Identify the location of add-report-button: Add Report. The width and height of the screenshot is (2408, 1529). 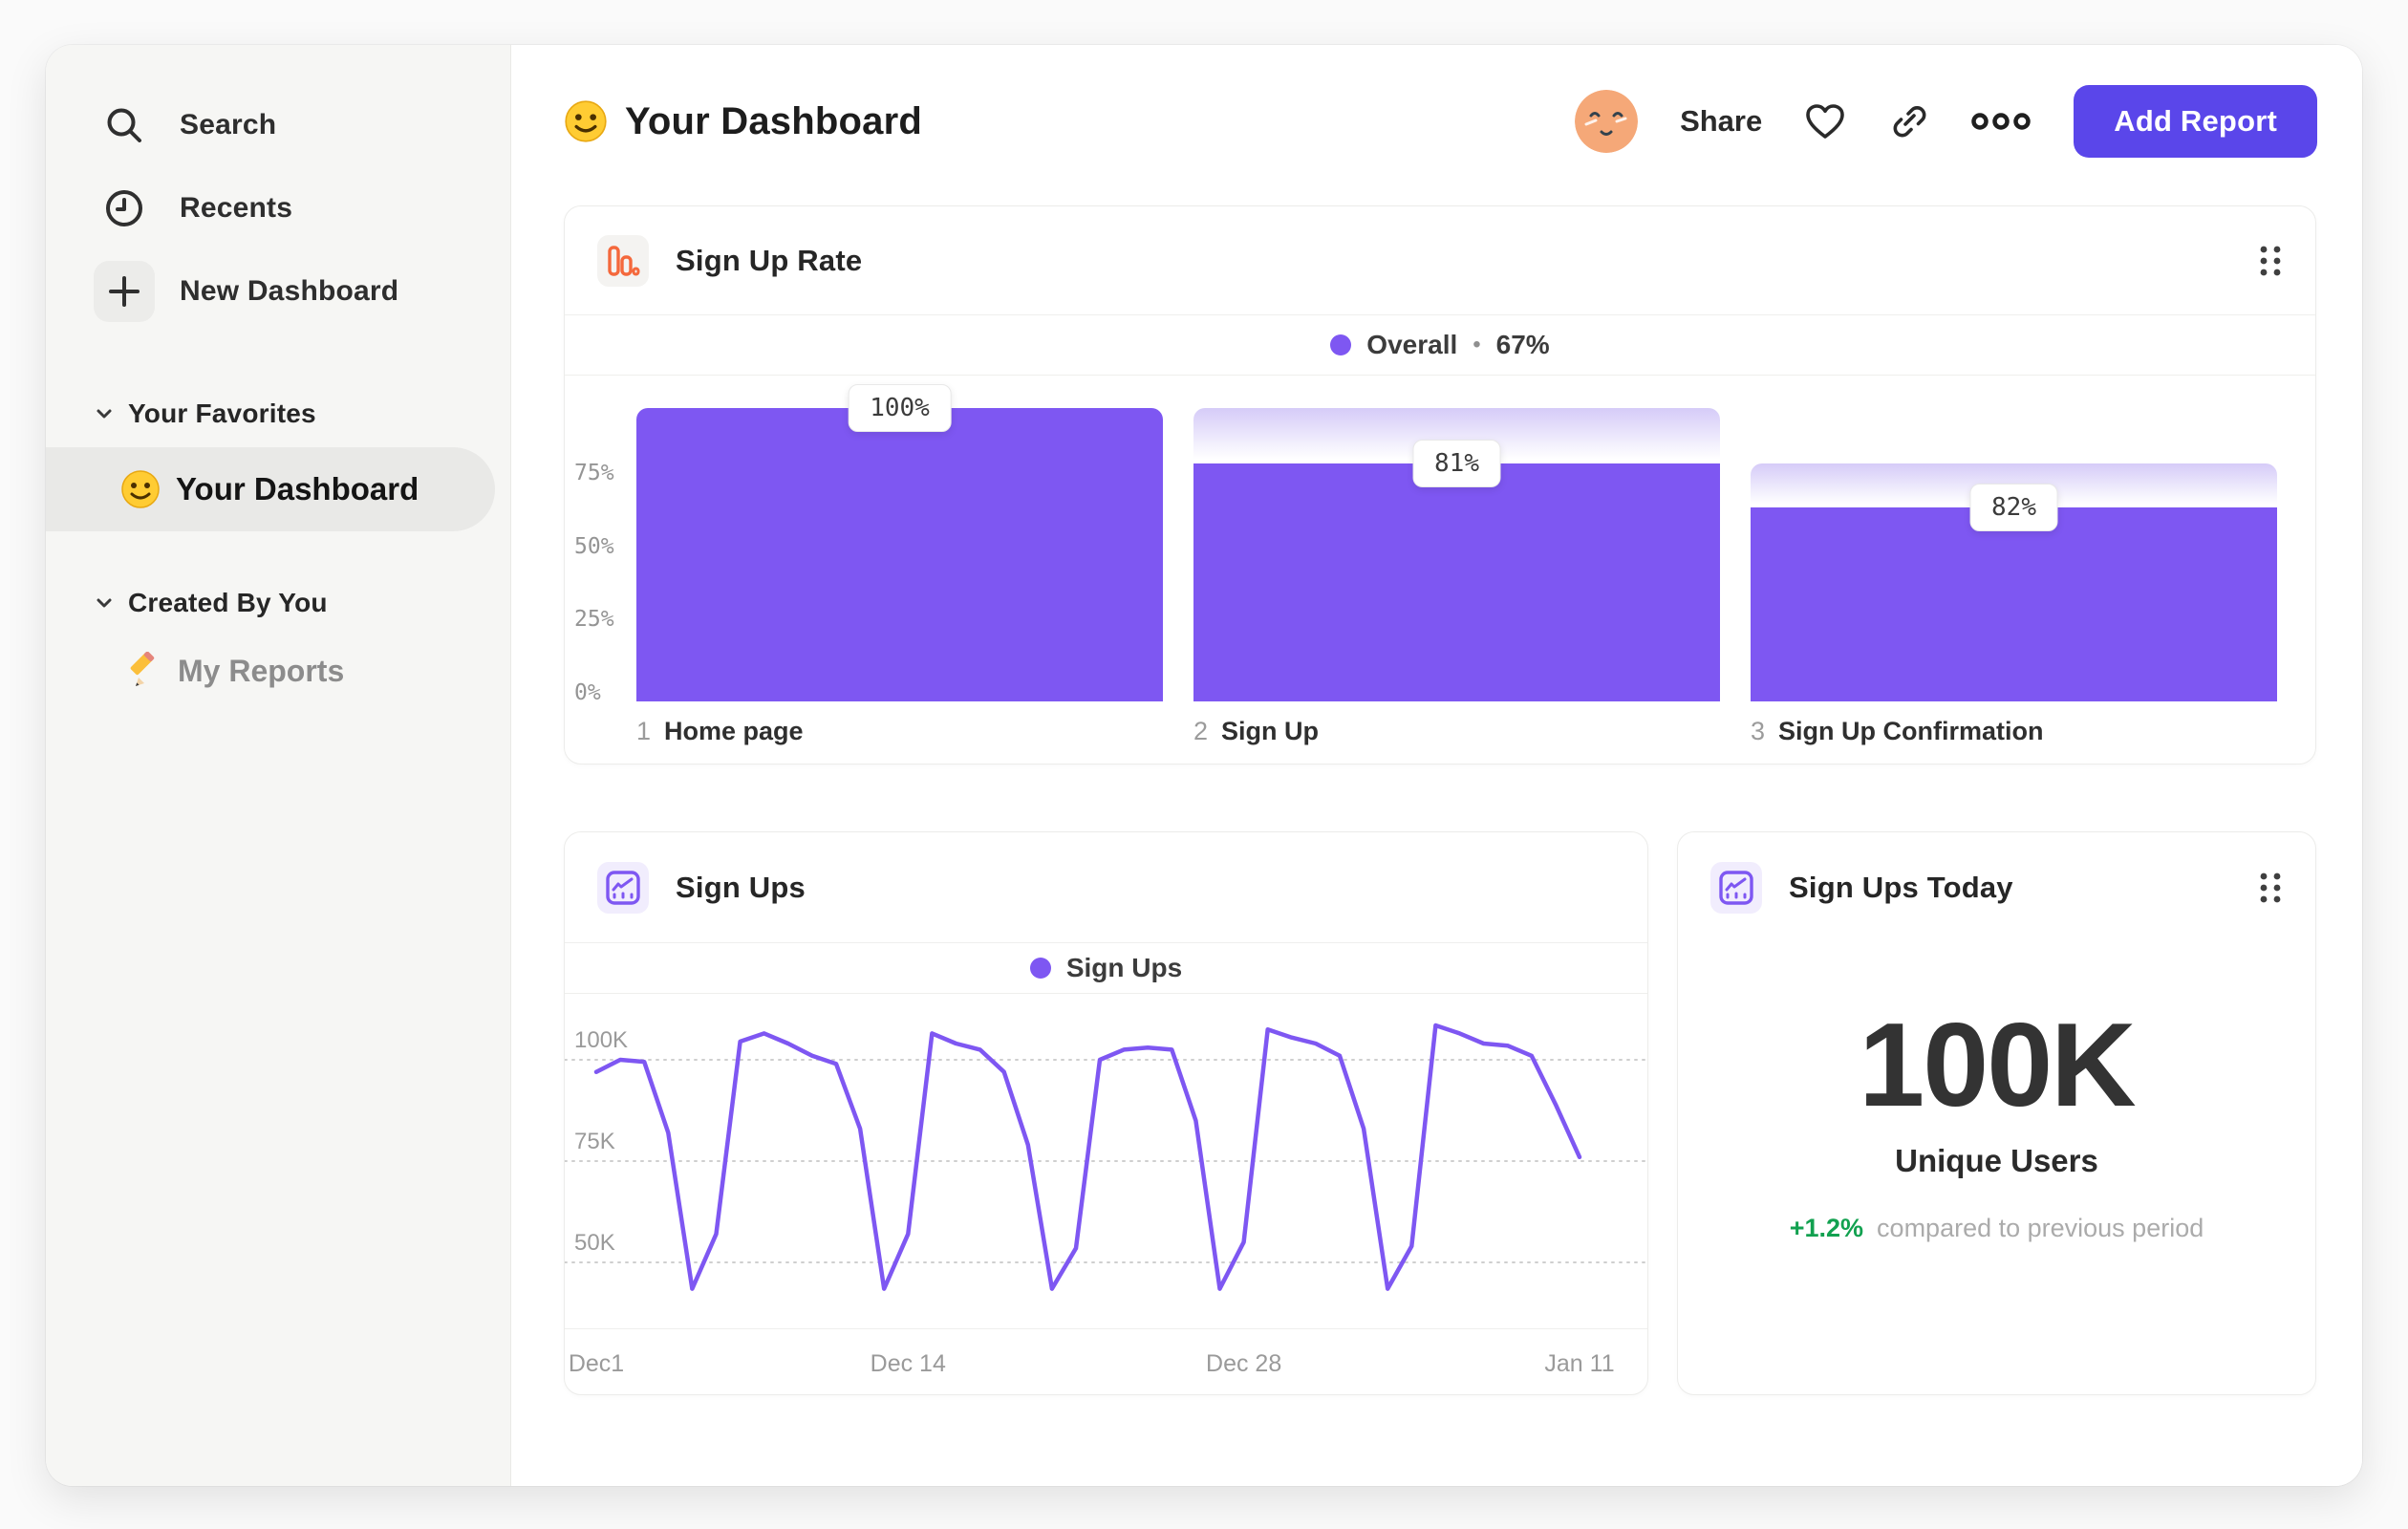
(2196, 121).